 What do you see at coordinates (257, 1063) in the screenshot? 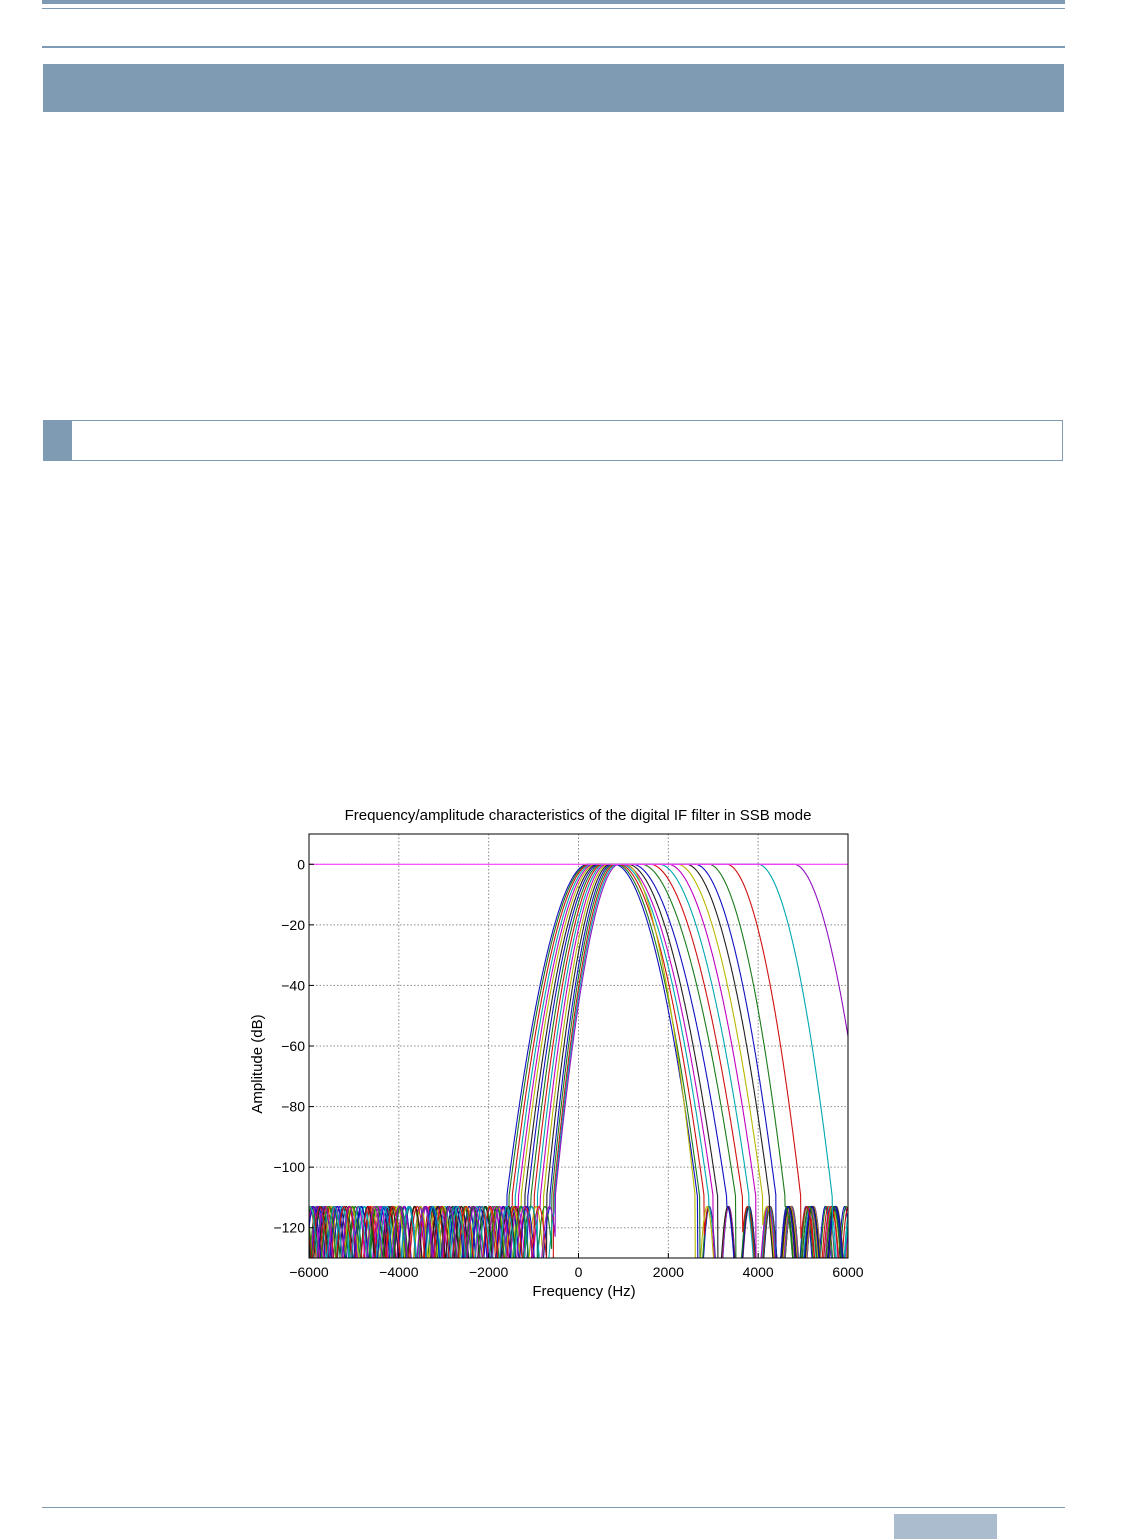
I see `y-axis-label: Amplitude (dB)` at bounding box center [257, 1063].